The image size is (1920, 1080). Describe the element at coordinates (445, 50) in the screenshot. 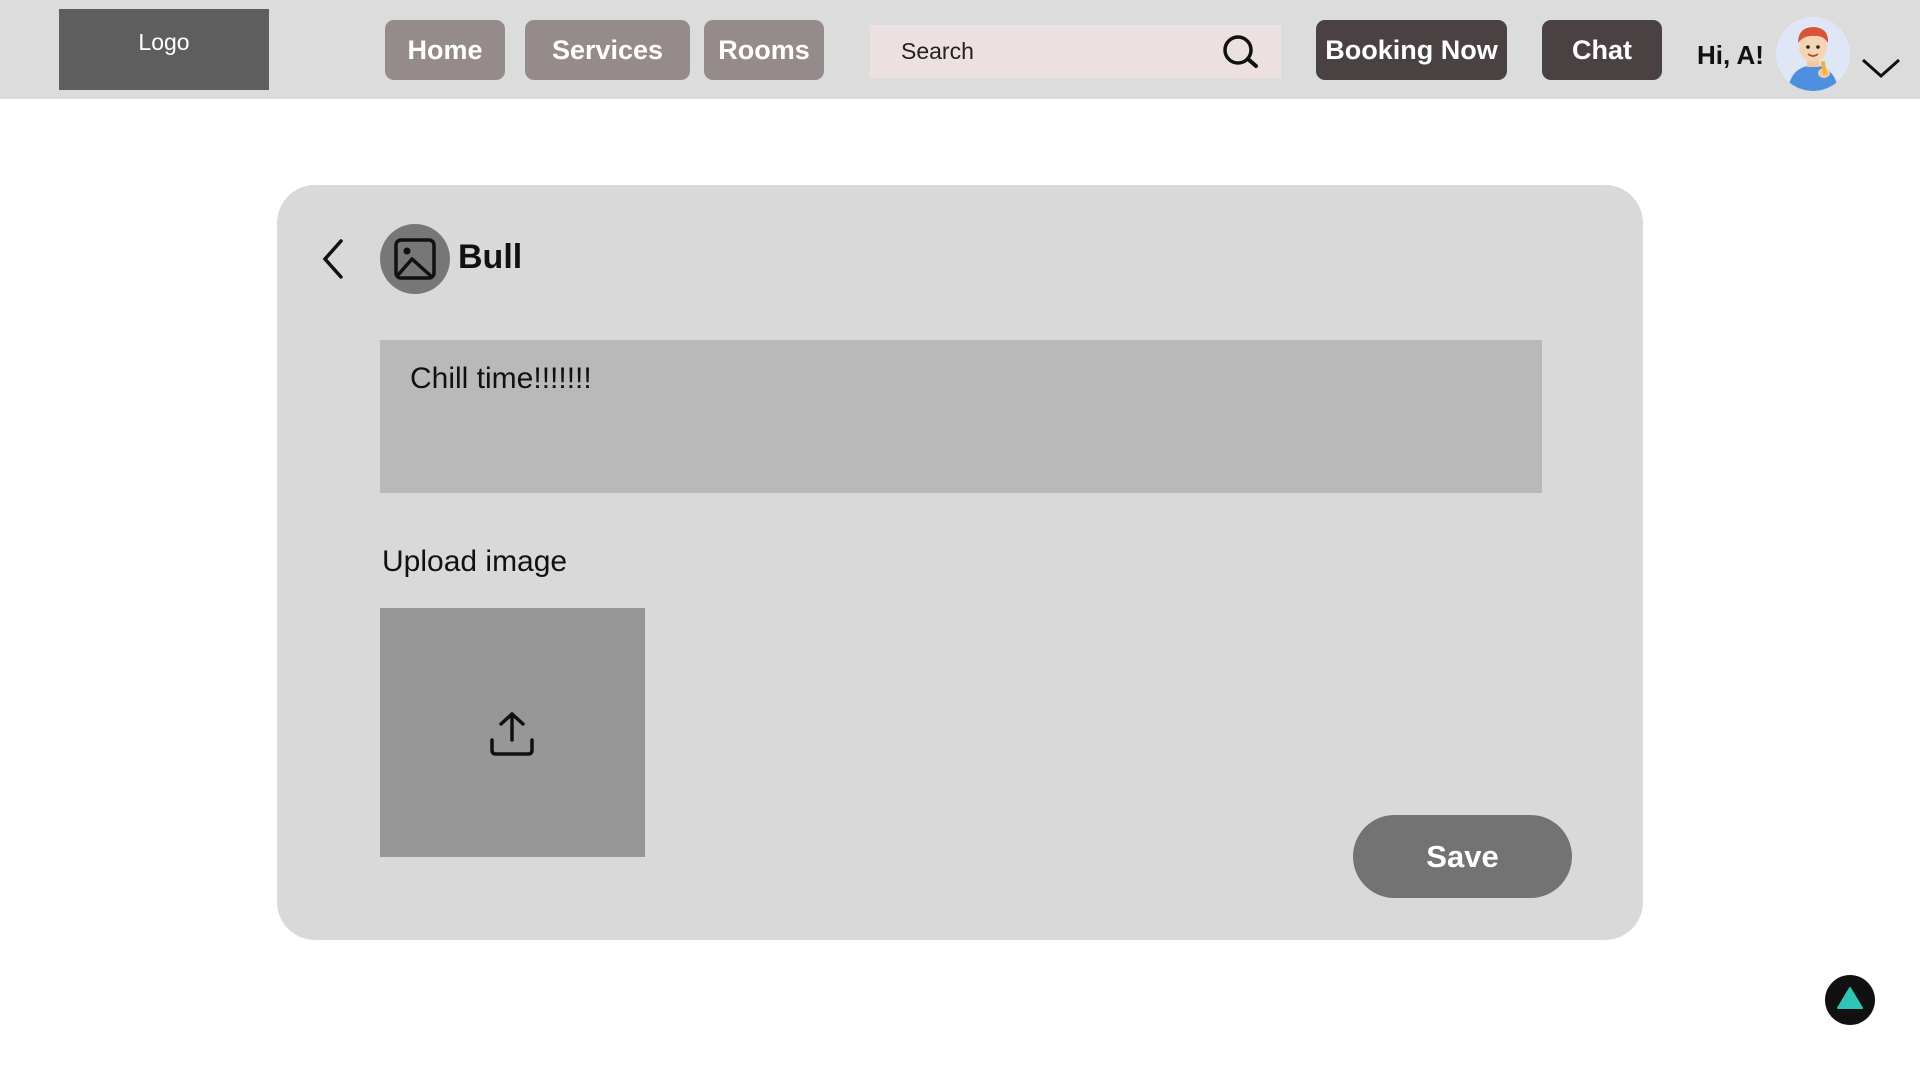

I see `nav-home-button: Home` at that location.